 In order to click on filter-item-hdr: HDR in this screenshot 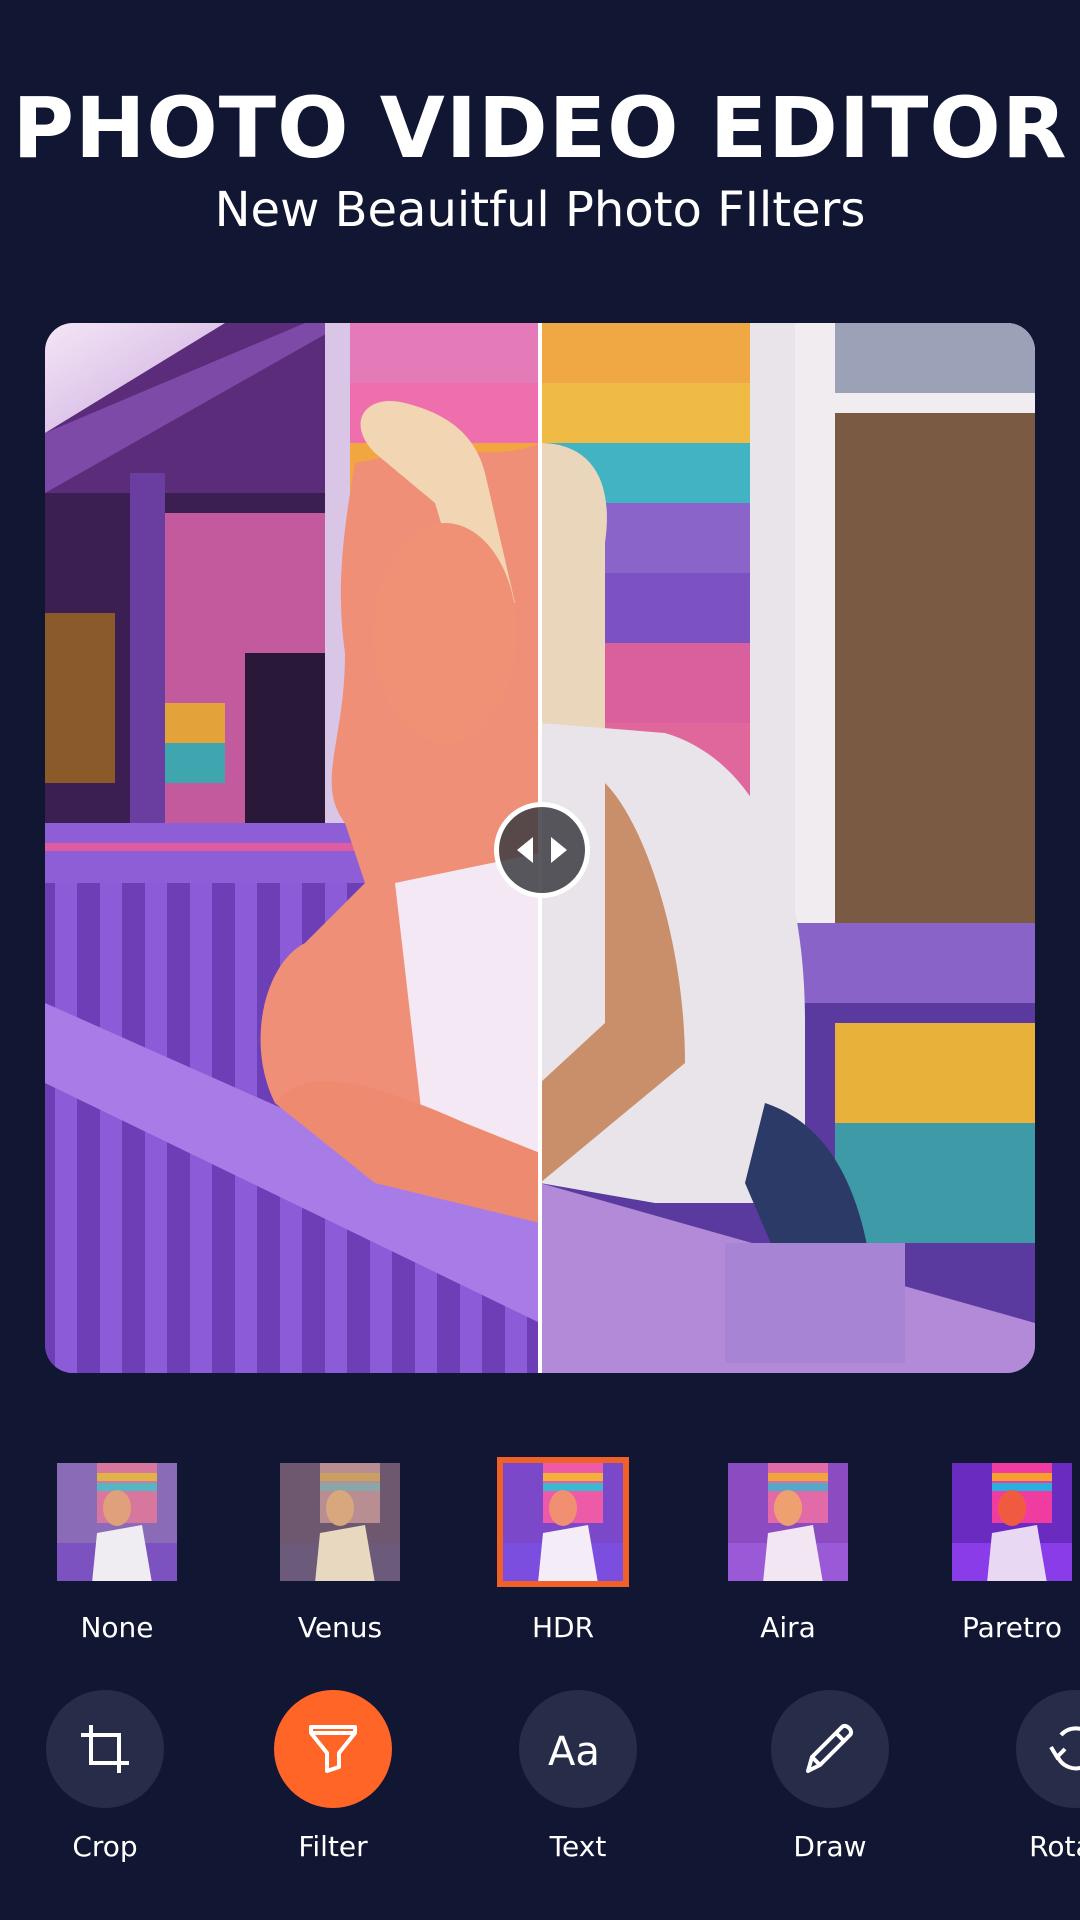, I will do `click(563, 1550)`.